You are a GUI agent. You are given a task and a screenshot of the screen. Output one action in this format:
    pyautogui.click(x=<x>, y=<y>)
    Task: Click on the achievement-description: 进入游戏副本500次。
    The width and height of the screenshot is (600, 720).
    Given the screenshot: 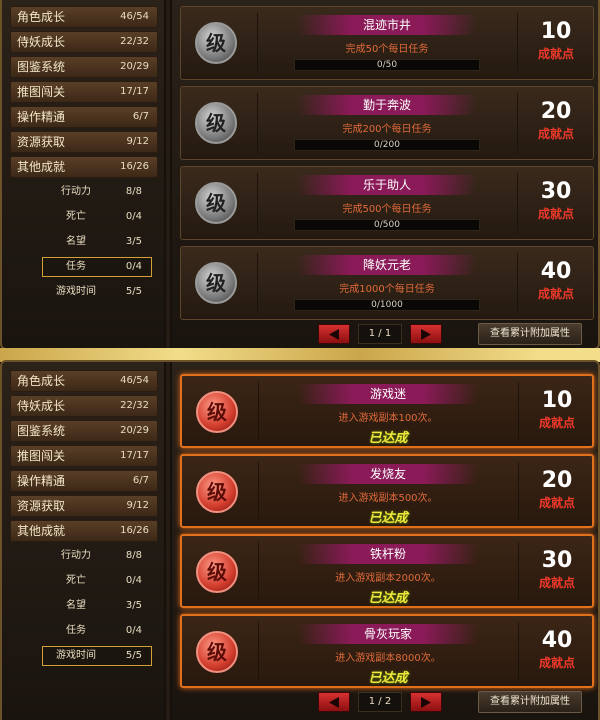 What is the action you would take?
    pyautogui.click(x=388, y=498)
    